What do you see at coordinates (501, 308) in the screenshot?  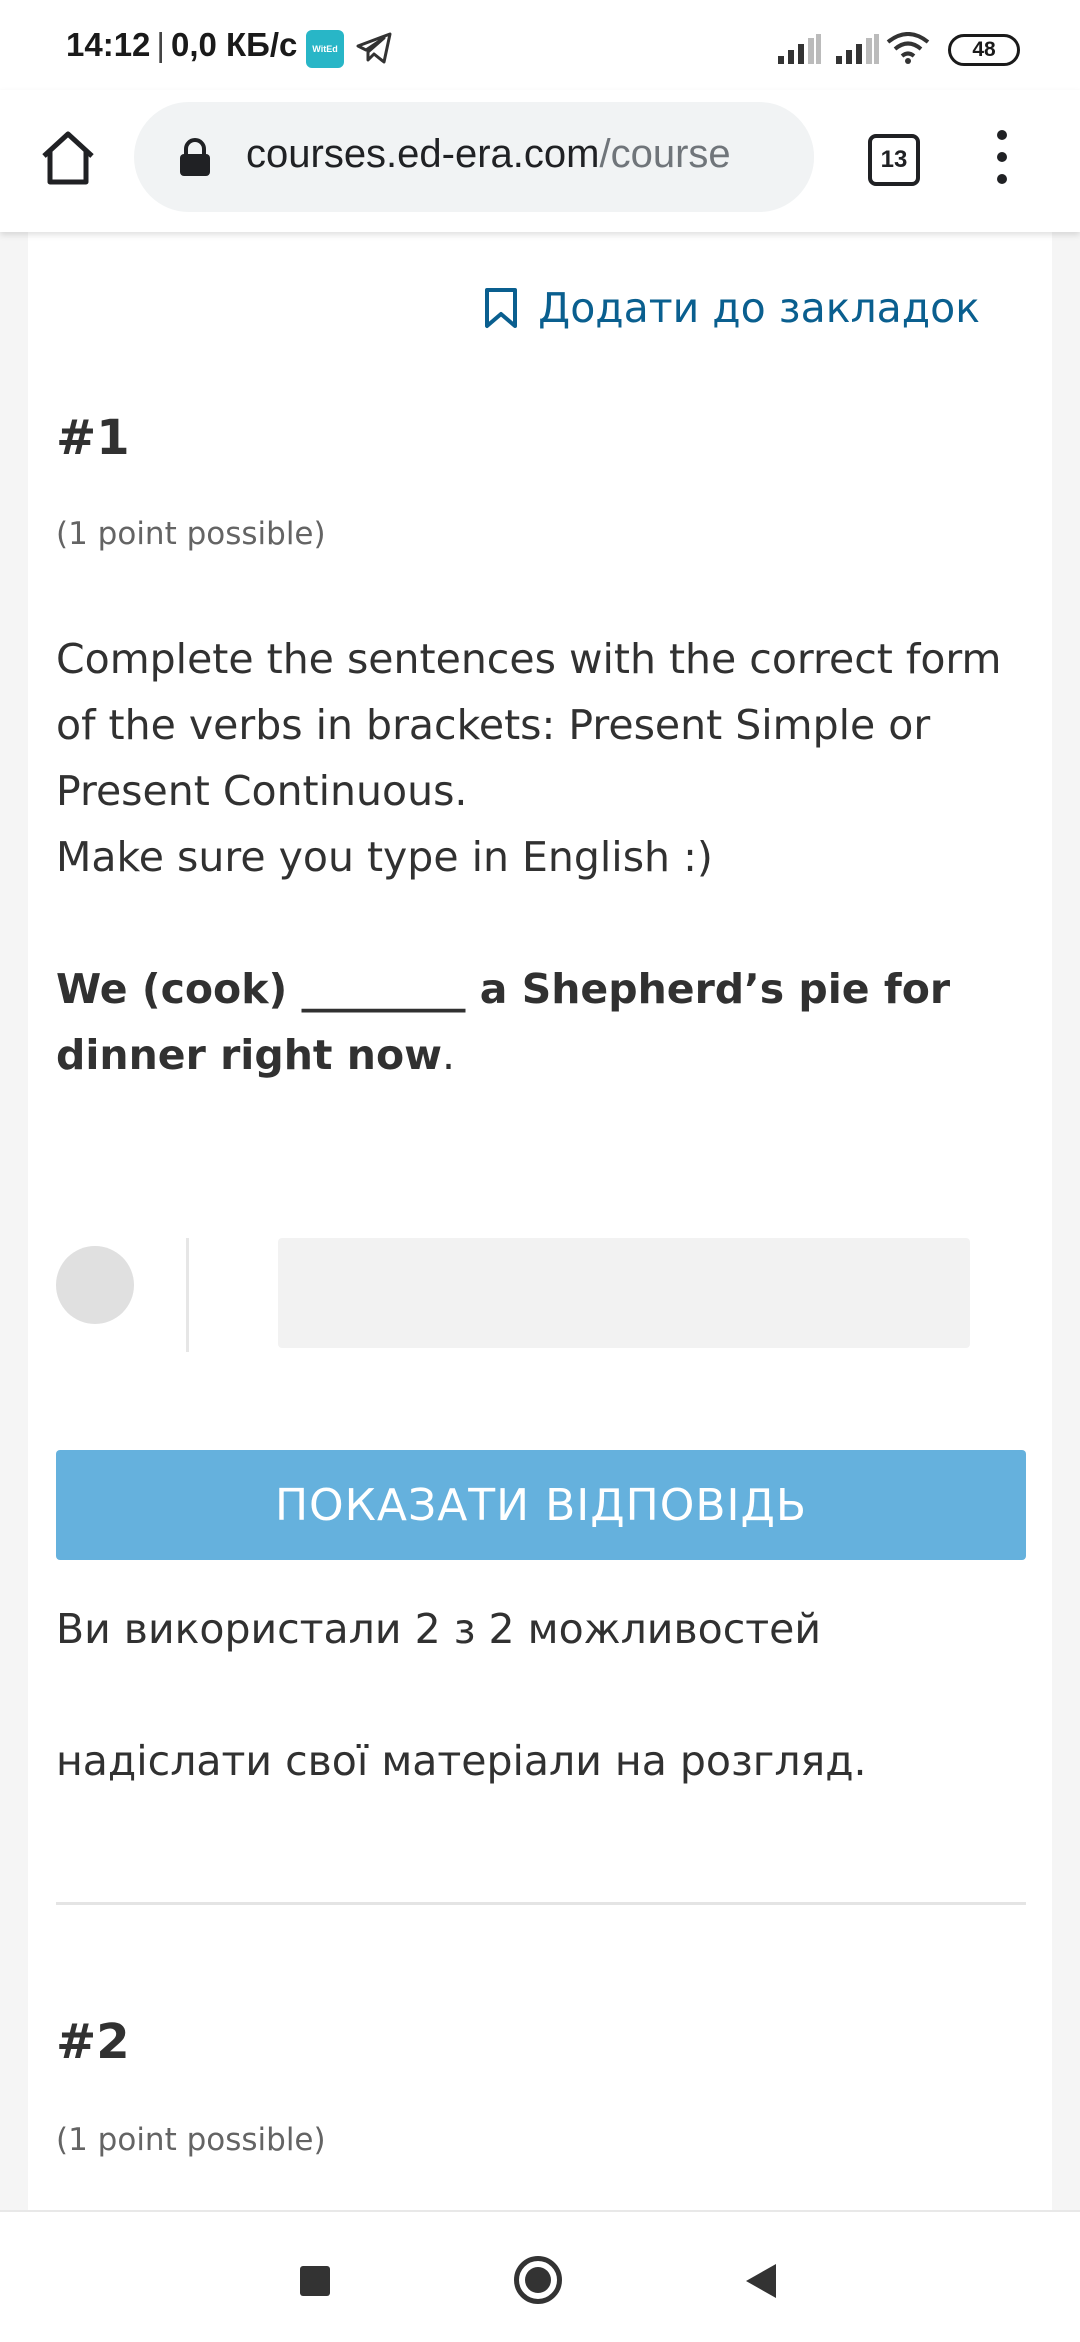 I see `bookmark-icon` at bounding box center [501, 308].